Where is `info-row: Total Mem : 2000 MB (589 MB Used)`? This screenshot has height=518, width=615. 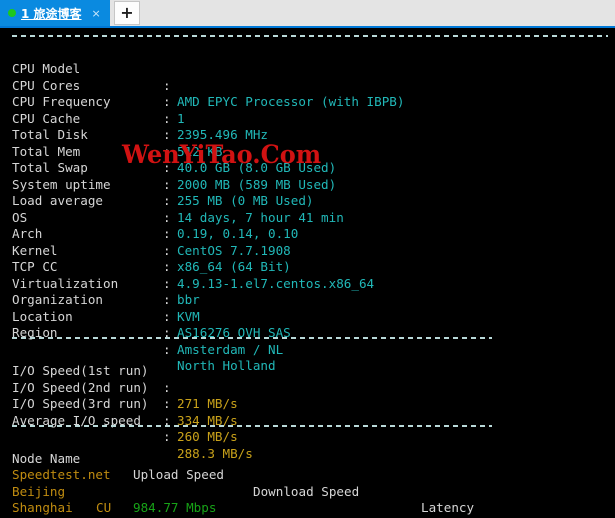 info-row: Total Mem : 2000 MB (589 MB Used) is located at coordinates (307, 159).